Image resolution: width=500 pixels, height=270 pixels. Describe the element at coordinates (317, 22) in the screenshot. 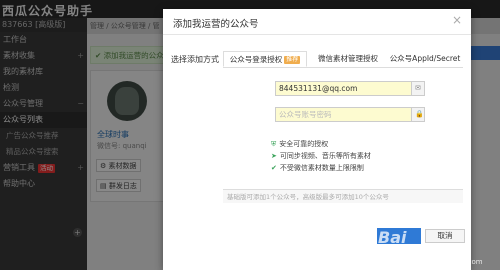

I see `dialog-header: 添加我运营的公众号 ×` at that location.